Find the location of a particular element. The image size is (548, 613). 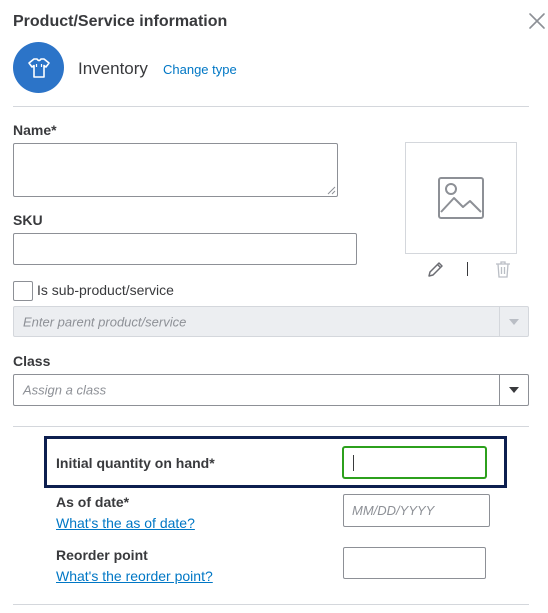

parent-dropdown-button is located at coordinates (513, 321).